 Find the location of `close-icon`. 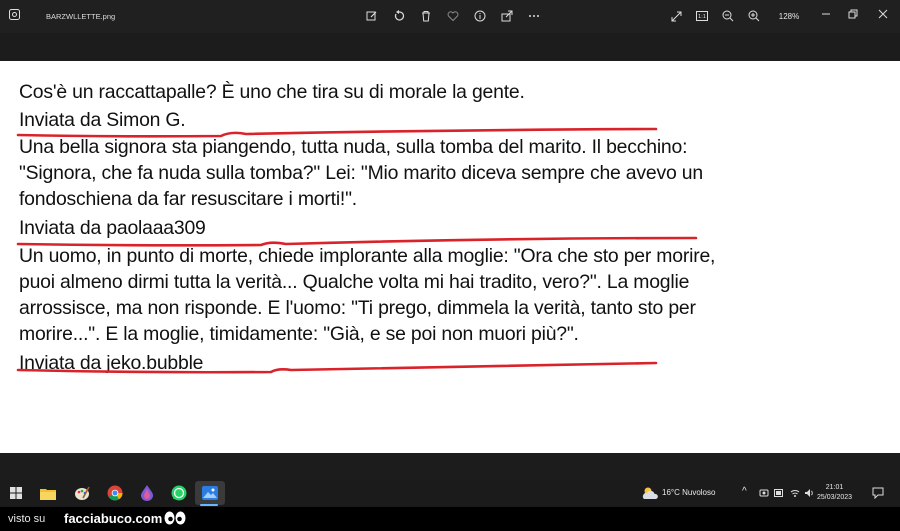

close-icon is located at coordinates (883, 14).